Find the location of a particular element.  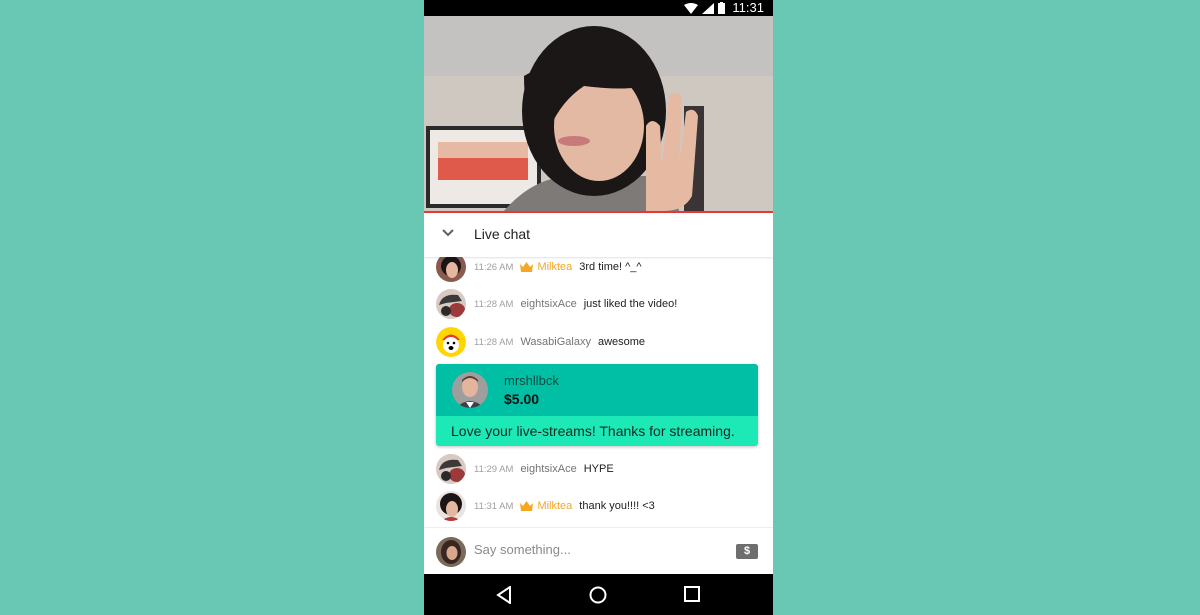

message-text: 3rd time! ^_^ is located at coordinates (610, 267).